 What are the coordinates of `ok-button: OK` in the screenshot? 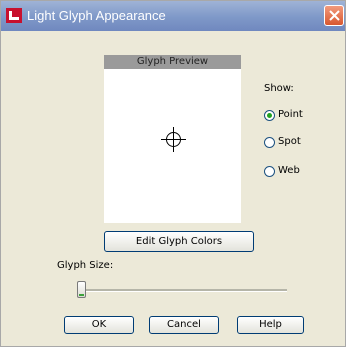 It's located at (99, 325).